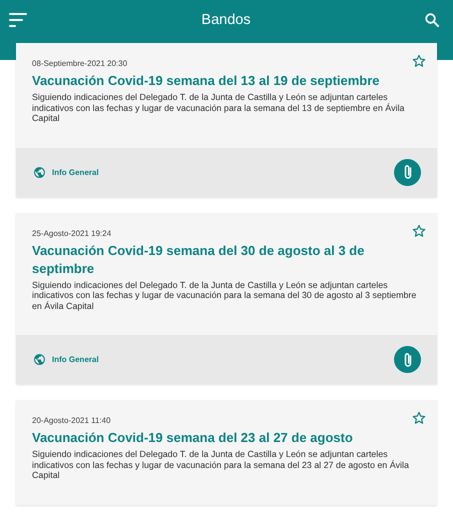 The height and width of the screenshot is (512, 453). What do you see at coordinates (229, 260) in the screenshot?
I see `card-title: Vacunación Covid-19 semana del 30 de agosto al 3 de septimbre` at bounding box center [229, 260].